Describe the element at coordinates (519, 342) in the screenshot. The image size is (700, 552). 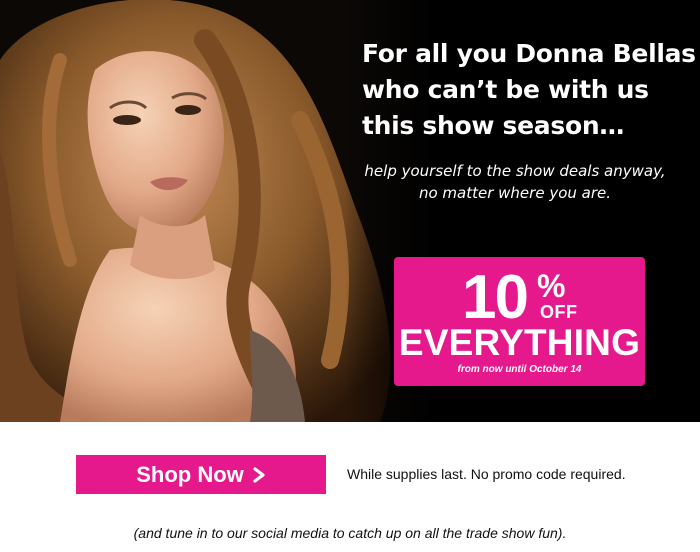
I see `everything-label: EVERYTHING` at that location.